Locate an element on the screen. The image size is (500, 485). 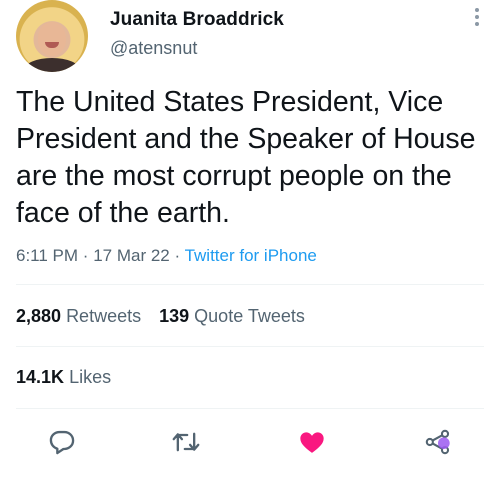
more-options-icon is located at coordinates (477, 19).